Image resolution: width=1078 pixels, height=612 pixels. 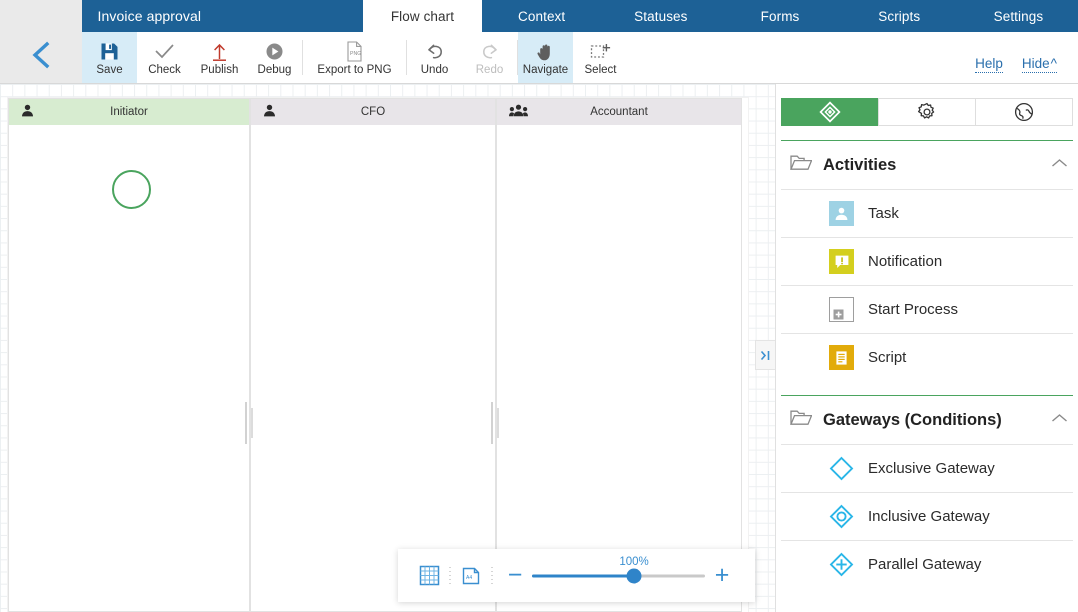 What do you see at coordinates (905, 261) in the screenshot?
I see `palette-item-label: Notification` at bounding box center [905, 261].